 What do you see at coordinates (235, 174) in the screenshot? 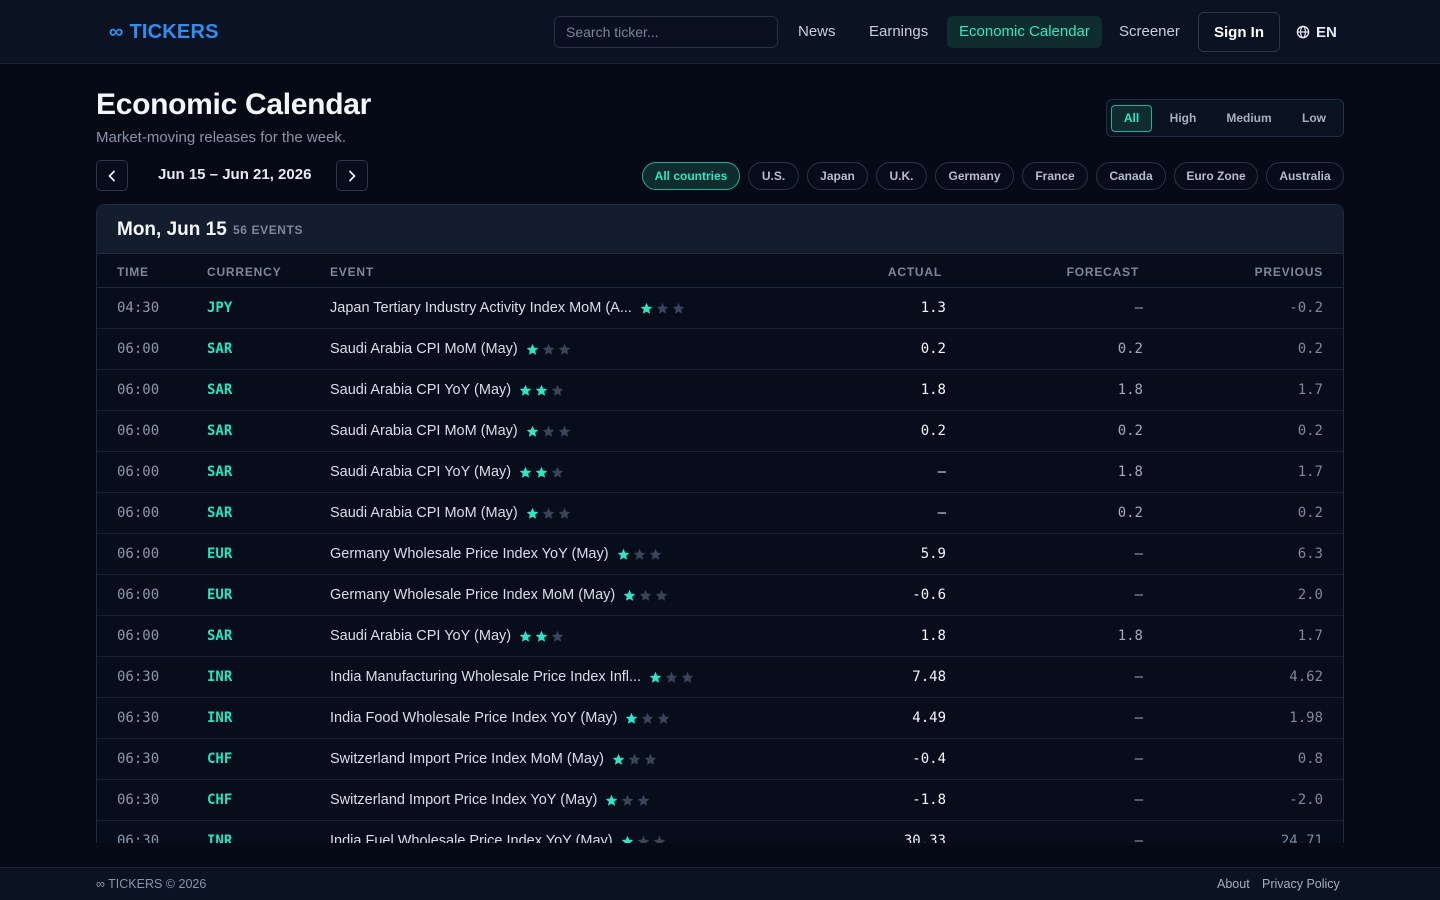
I see `week-range-label: Jun 15 – Jun 21, 2026` at bounding box center [235, 174].